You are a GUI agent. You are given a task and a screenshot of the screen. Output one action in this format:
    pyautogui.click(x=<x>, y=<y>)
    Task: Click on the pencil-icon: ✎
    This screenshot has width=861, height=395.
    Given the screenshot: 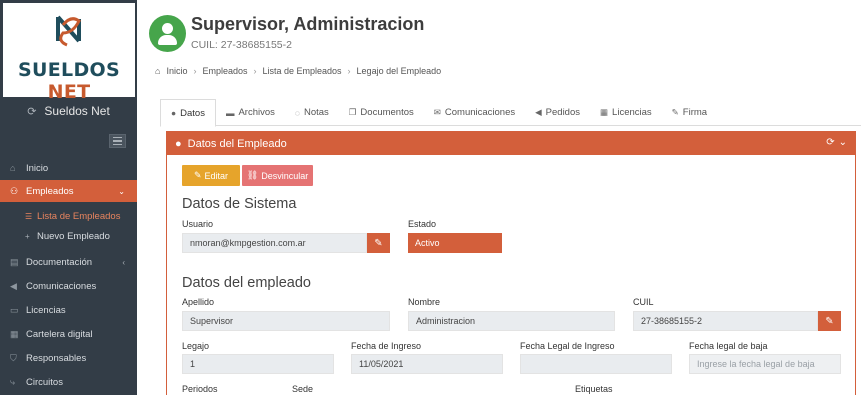 What is the action you would take?
    pyautogui.click(x=197, y=175)
    